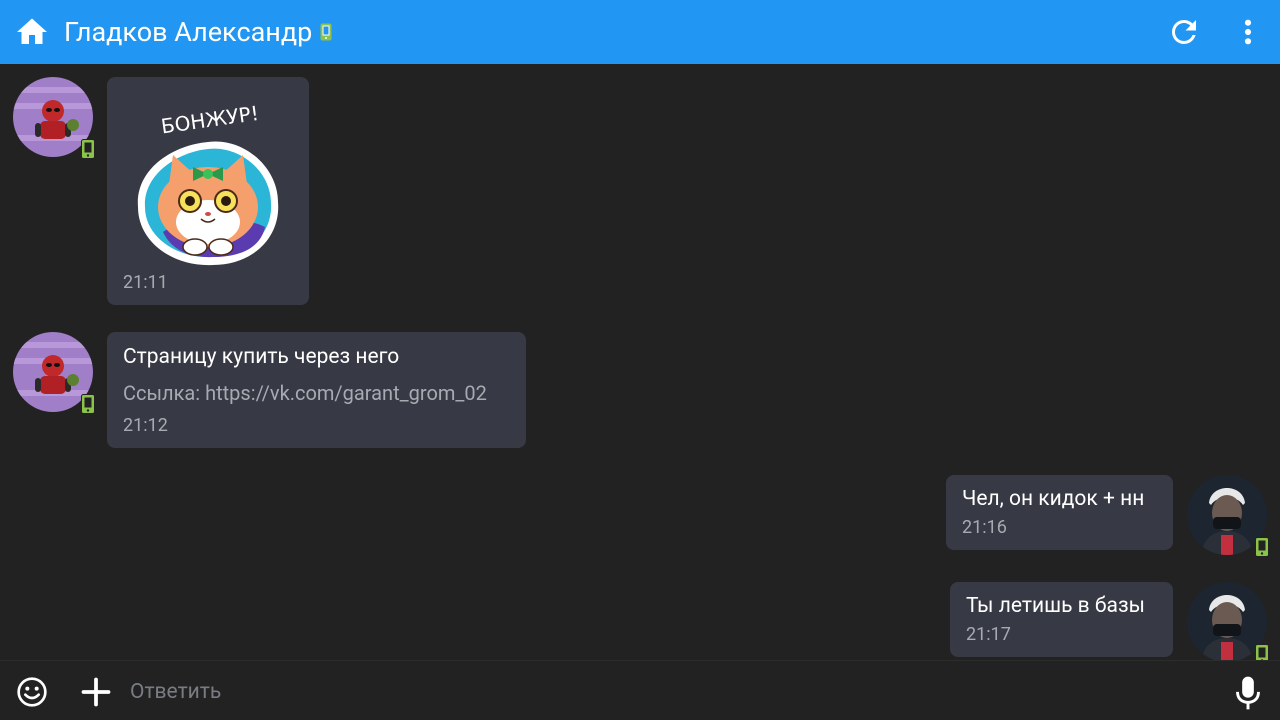  I want to click on microphone-icon, so click(1248, 693).